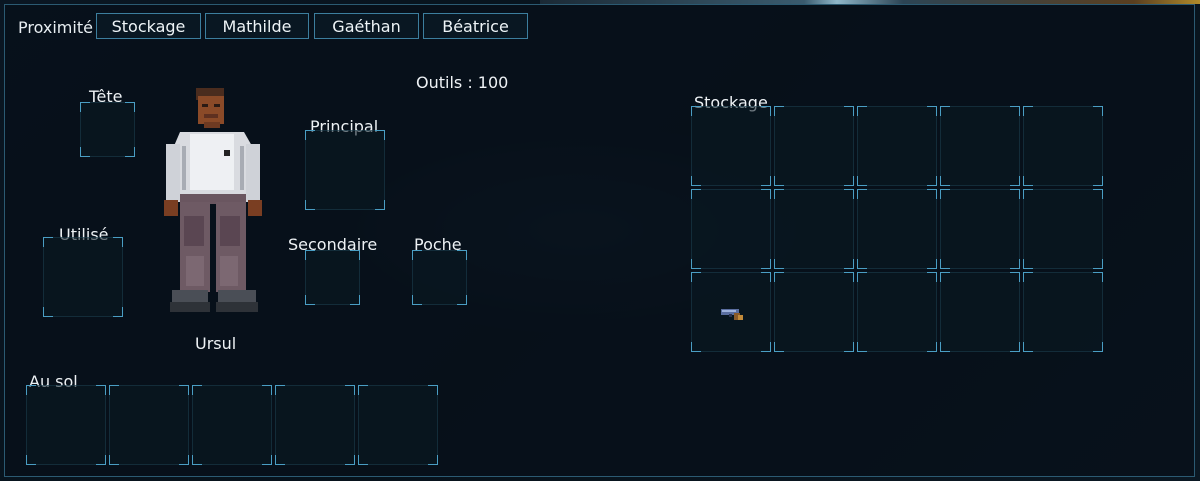 Image resolution: width=1200 pixels, height=481 pixels. Describe the element at coordinates (55, 27) in the screenshot. I see `proximity-label: Proximité` at that location.